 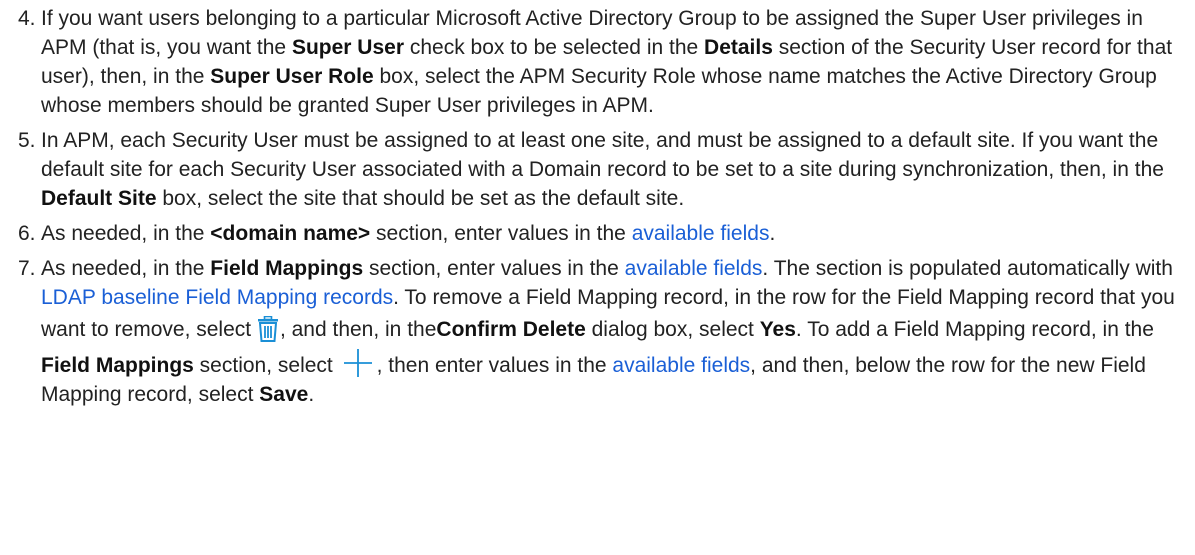 What do you see at coordinates (27, 233) in the screenshot?
I see `step-number: 6.` at bounding box center [27, 233].